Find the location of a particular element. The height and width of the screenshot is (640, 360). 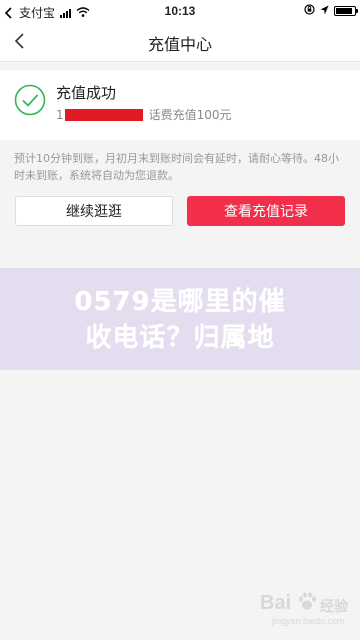

result-card: 充值成功 1 话费充值100元 is located at coordinates (180, 105).